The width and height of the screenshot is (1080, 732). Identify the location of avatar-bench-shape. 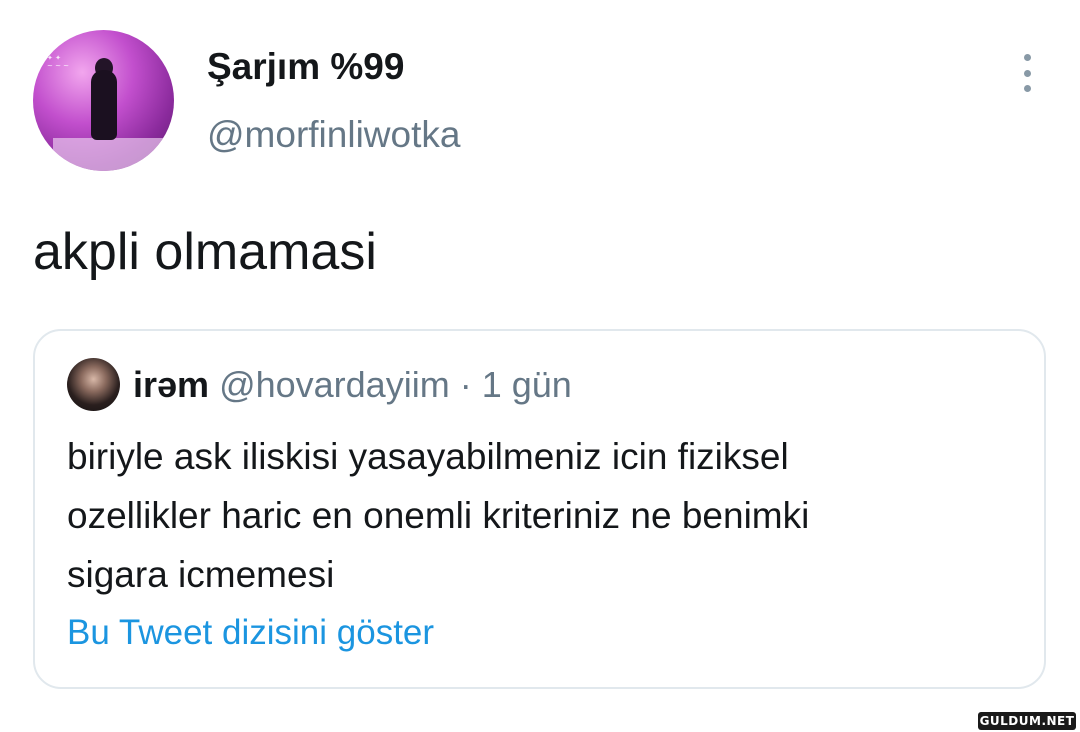
(113, 154).